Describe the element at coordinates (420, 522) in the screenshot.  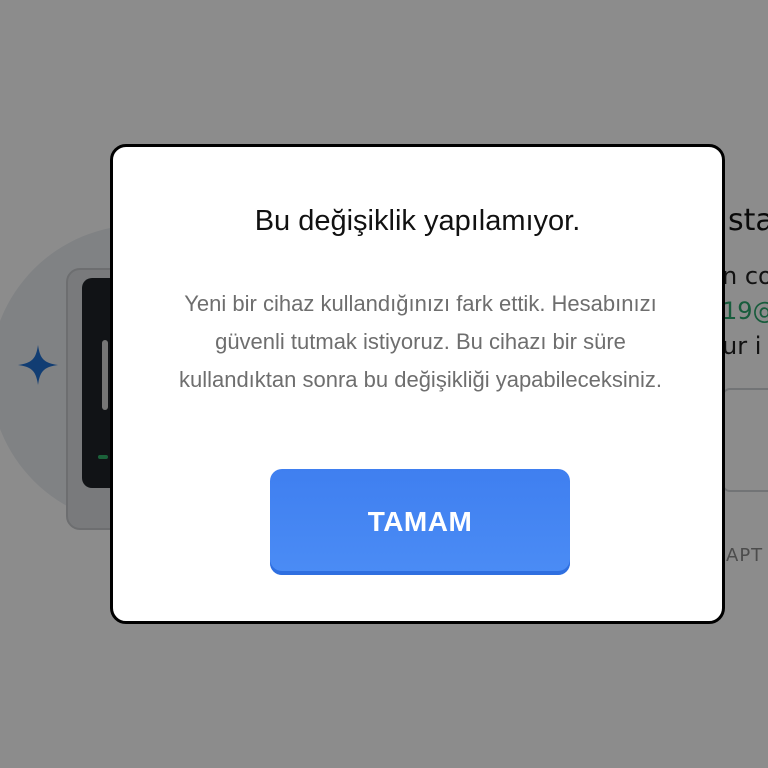
I see `ok-button: TAMAM` at that location.